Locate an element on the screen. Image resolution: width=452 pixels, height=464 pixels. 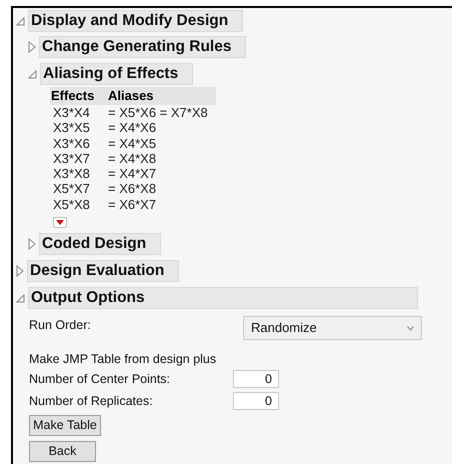
table-cell: = X4*X6 is located at coordinates (132, 128).